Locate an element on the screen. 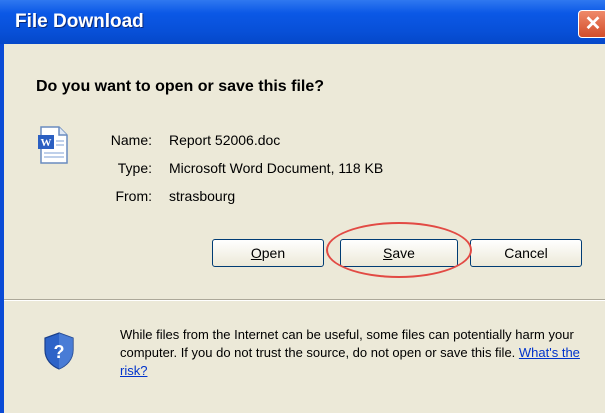  from-value: strasbourg is located at coordinates (202, 196).